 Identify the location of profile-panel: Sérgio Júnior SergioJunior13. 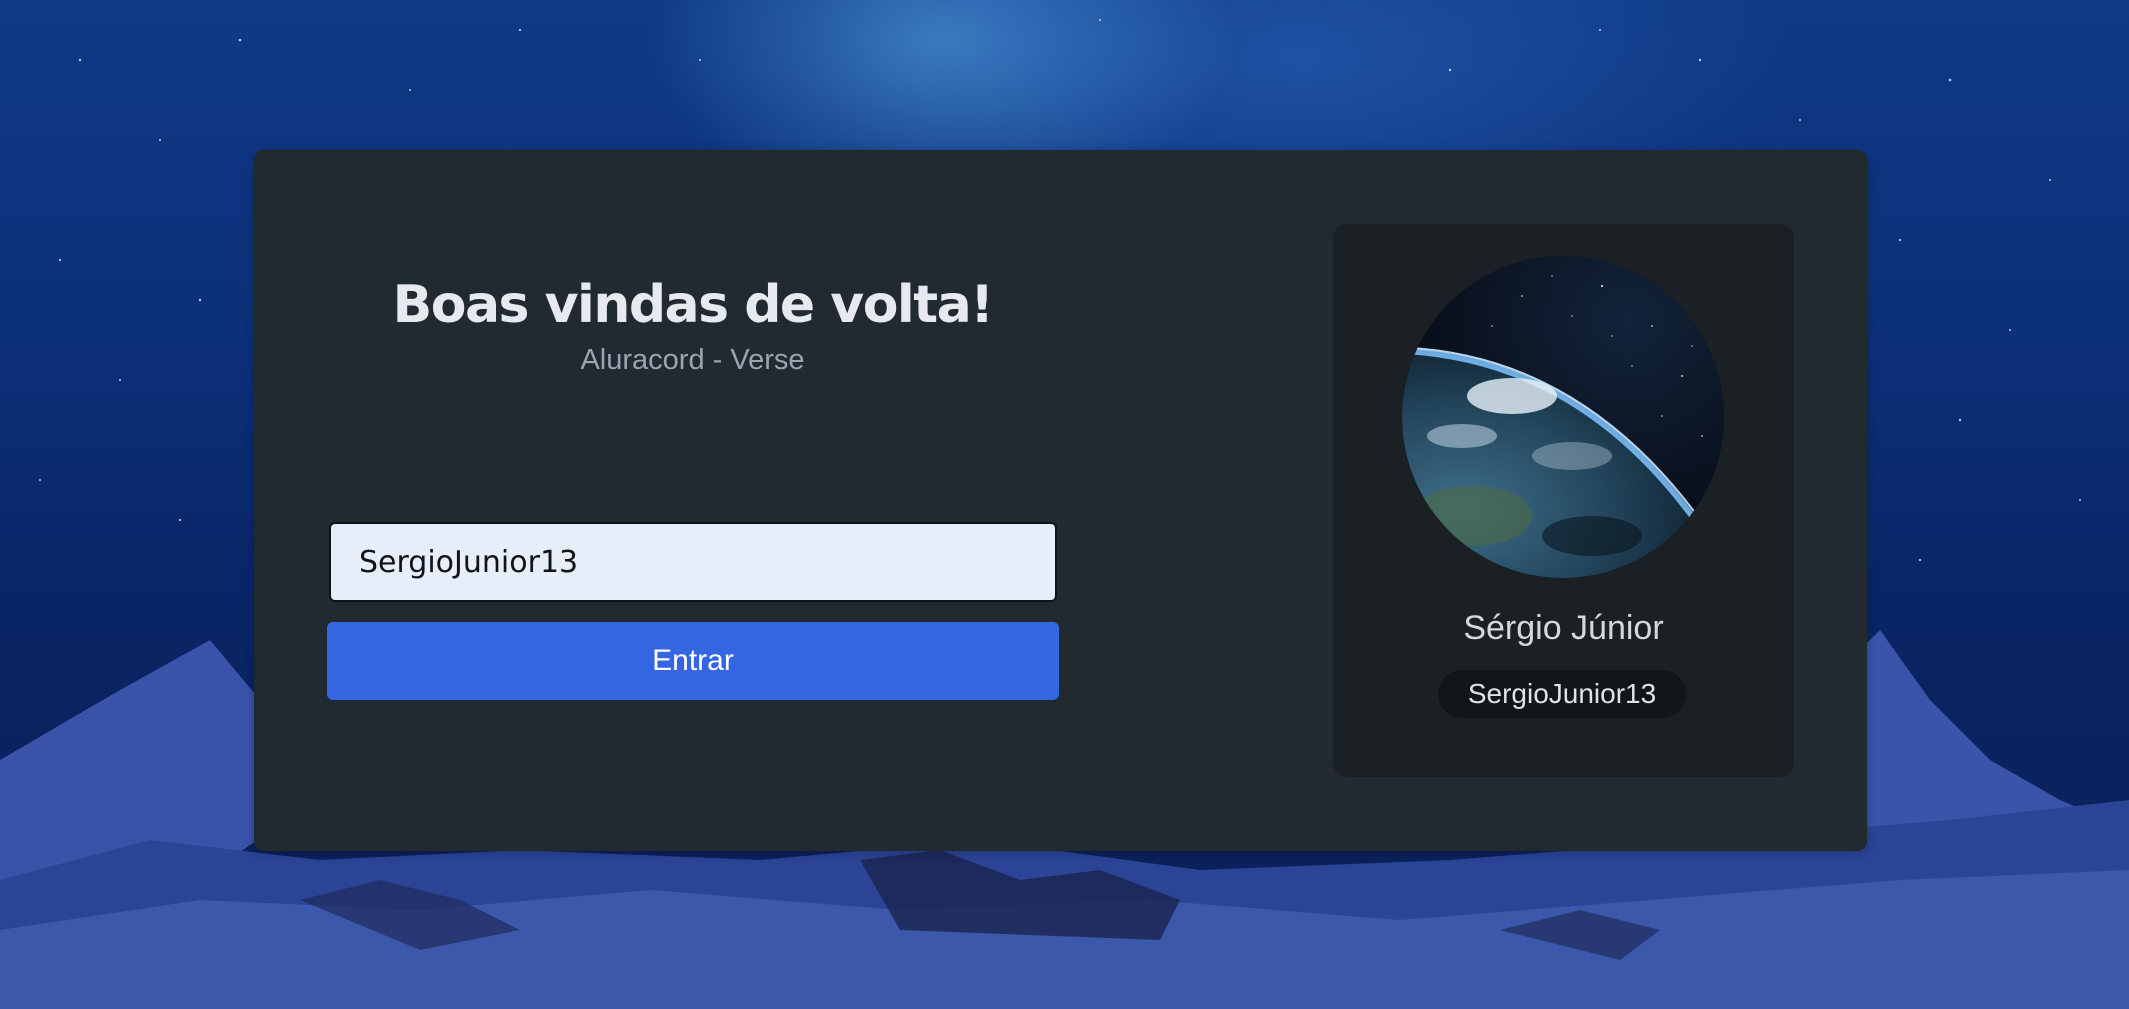
(1563, 500).